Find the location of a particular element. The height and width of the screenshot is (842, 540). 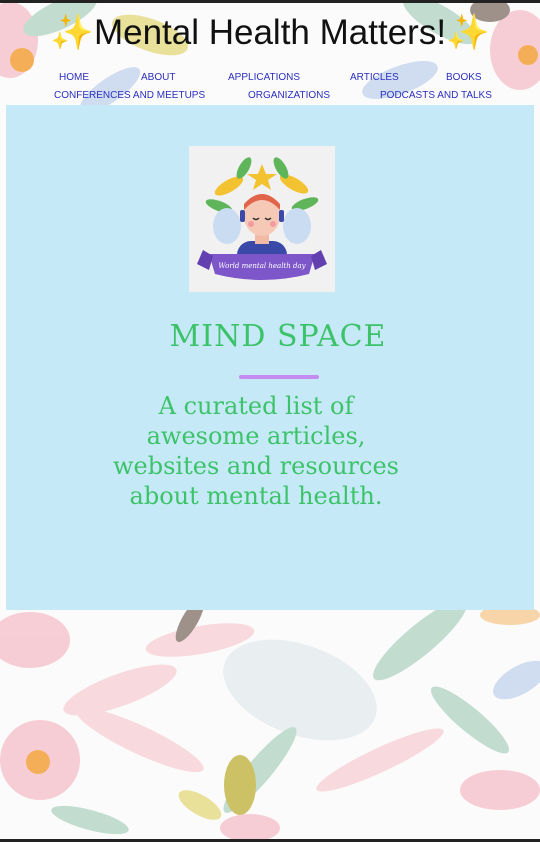

meditating-person-illustration: World mental health day is located at coordinates (262, 219).